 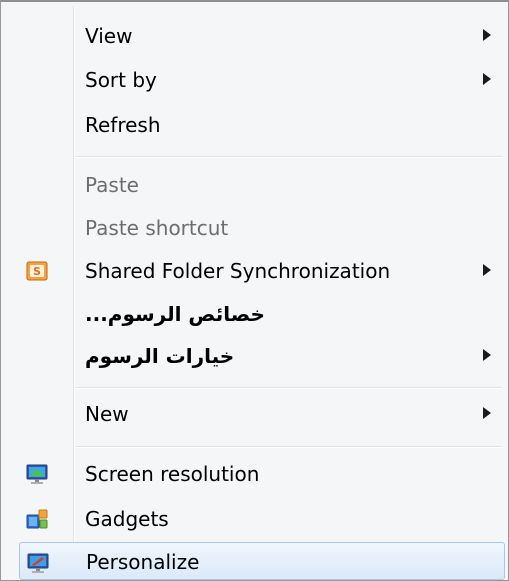 I want to click on menu-item-label: Screen resolution, so click(x=172, y=474).